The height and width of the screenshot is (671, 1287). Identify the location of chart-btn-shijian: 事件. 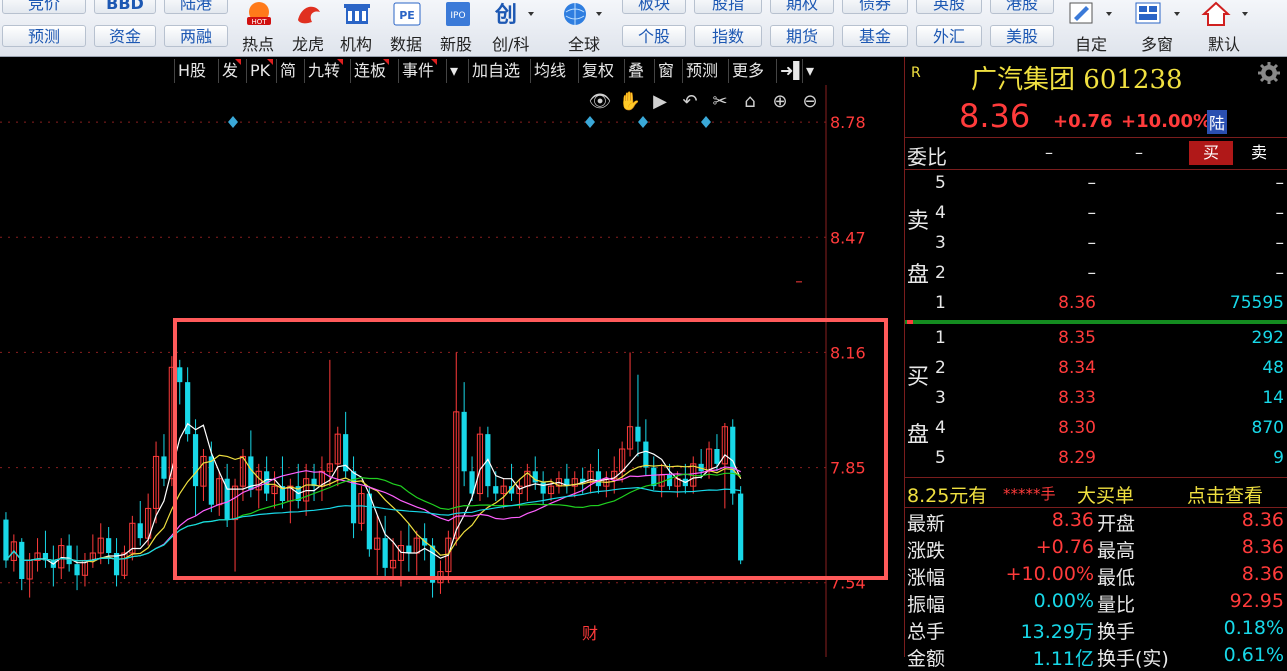
(418, 71).